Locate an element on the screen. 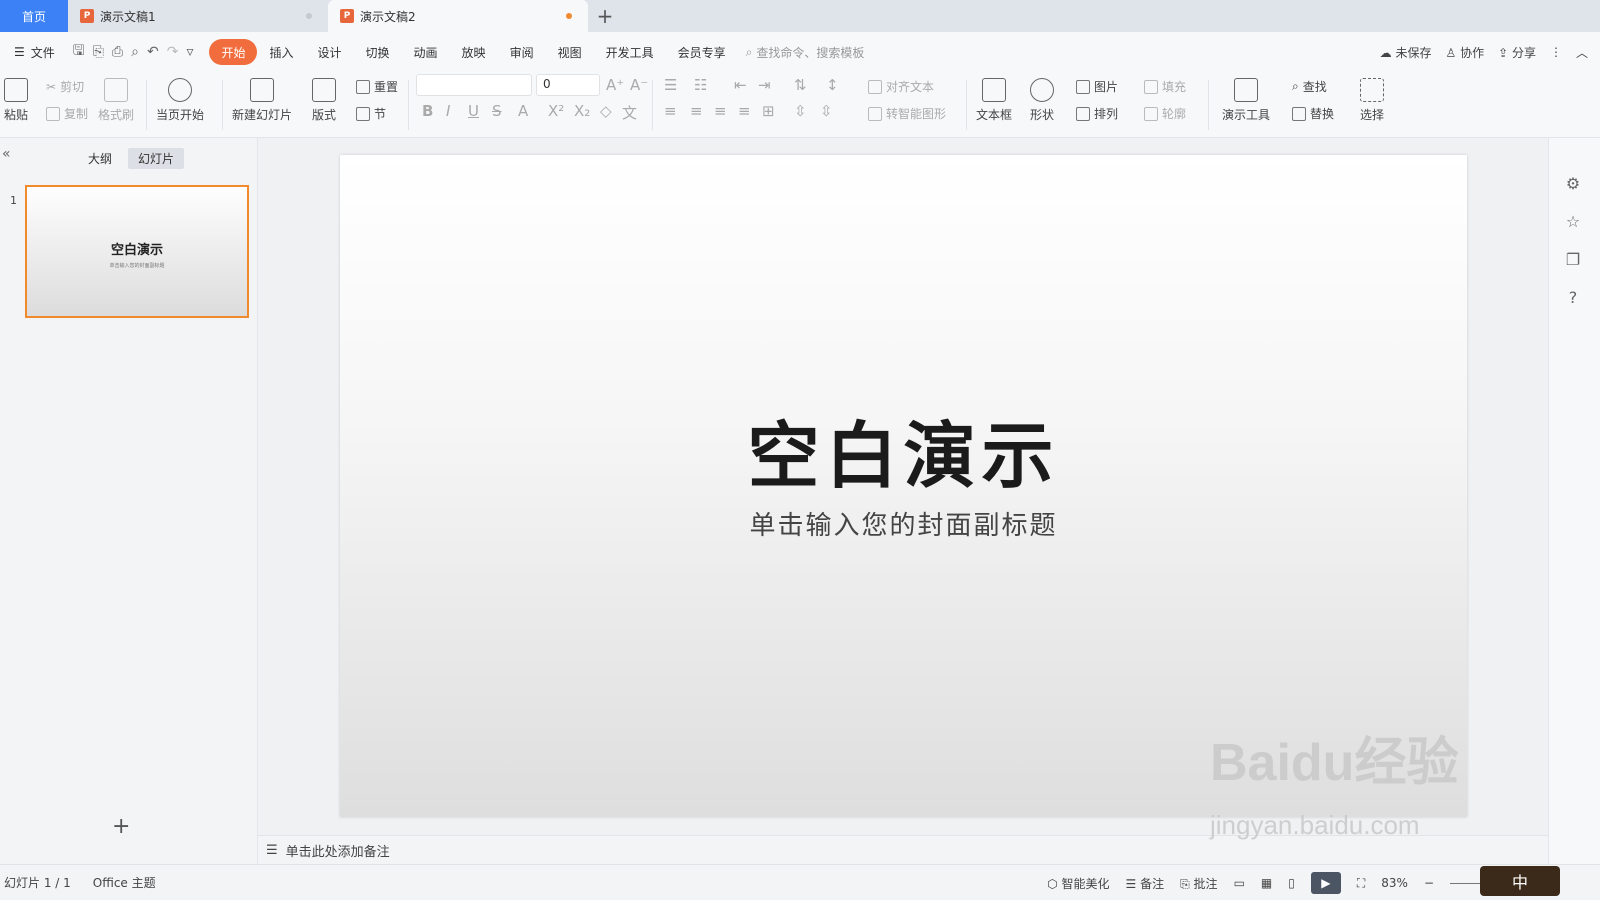 Image resolution: width=1600 pixels, height=900 pixels. subscript-icon: X₂ is located at coordinates (582, 111).